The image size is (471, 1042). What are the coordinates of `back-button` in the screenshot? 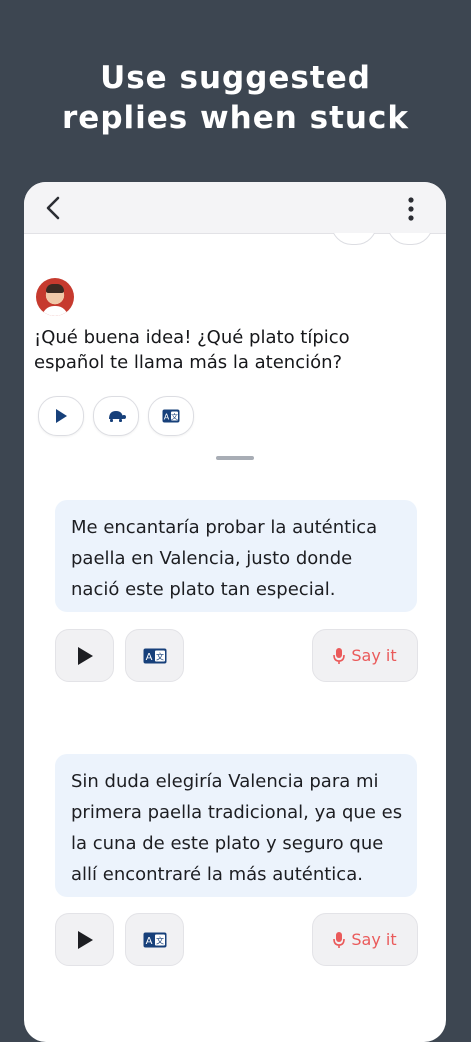 It's located at (54, 208).